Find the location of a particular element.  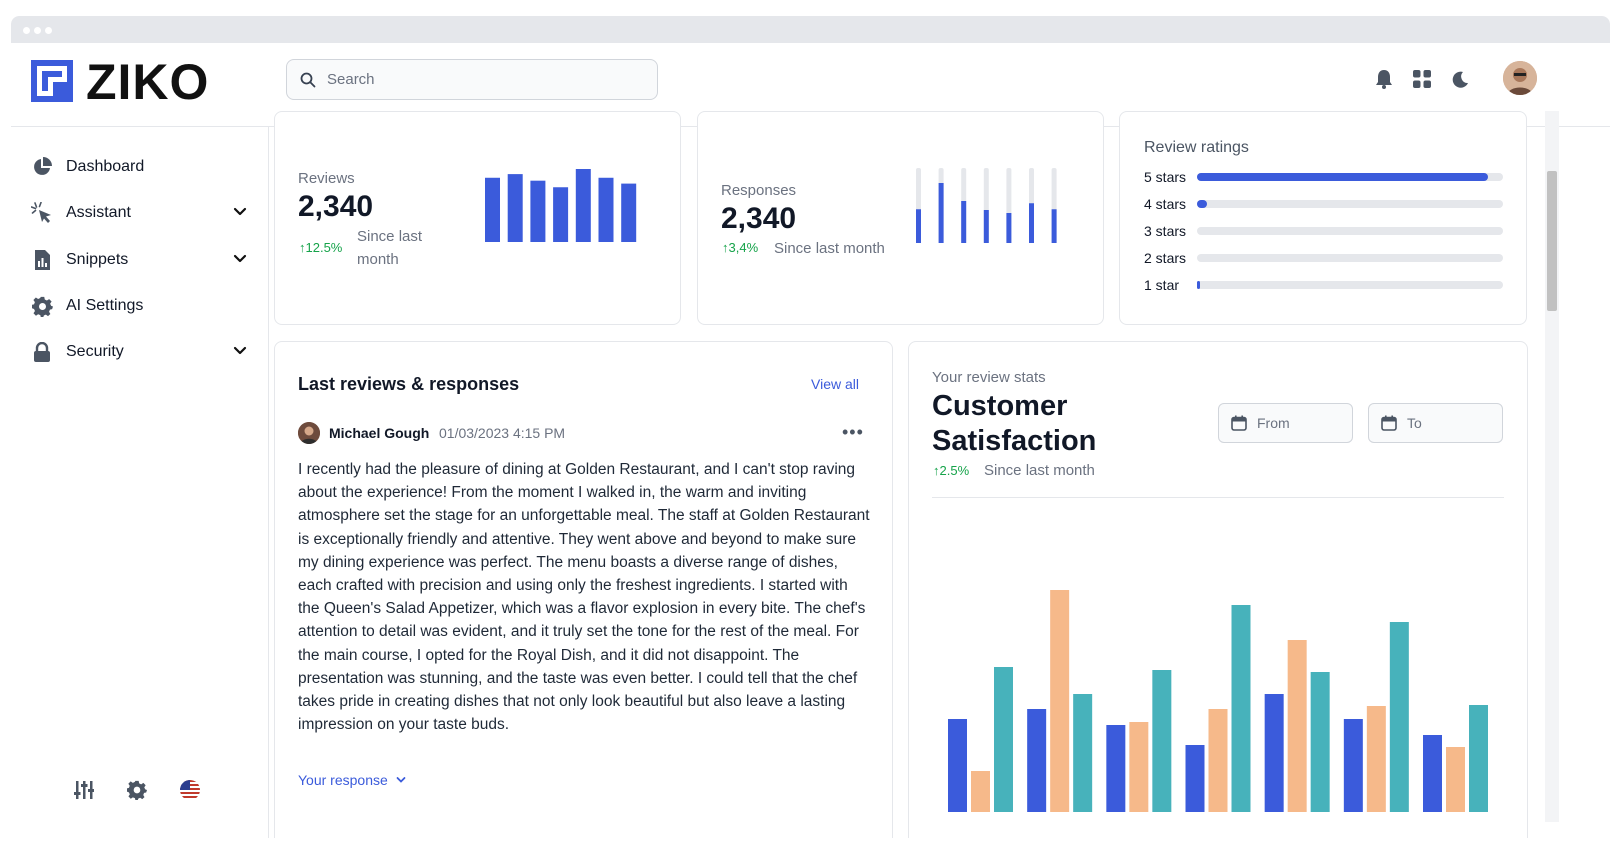

sidebar-item-assistant: Assistant is located at coordinates (139, 213).